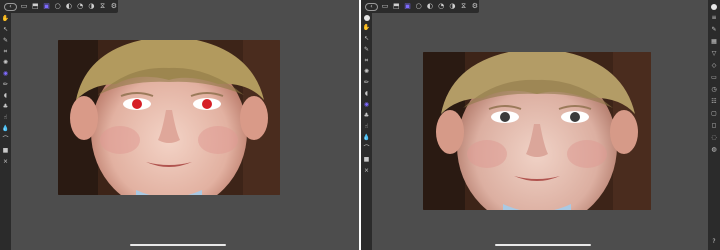 This screenshot has width=720, height=250. What do you see at coordinates (714, 90) in the screenshot?
I see `history-panel-icon: ◷` at bounding box center [714, 90].